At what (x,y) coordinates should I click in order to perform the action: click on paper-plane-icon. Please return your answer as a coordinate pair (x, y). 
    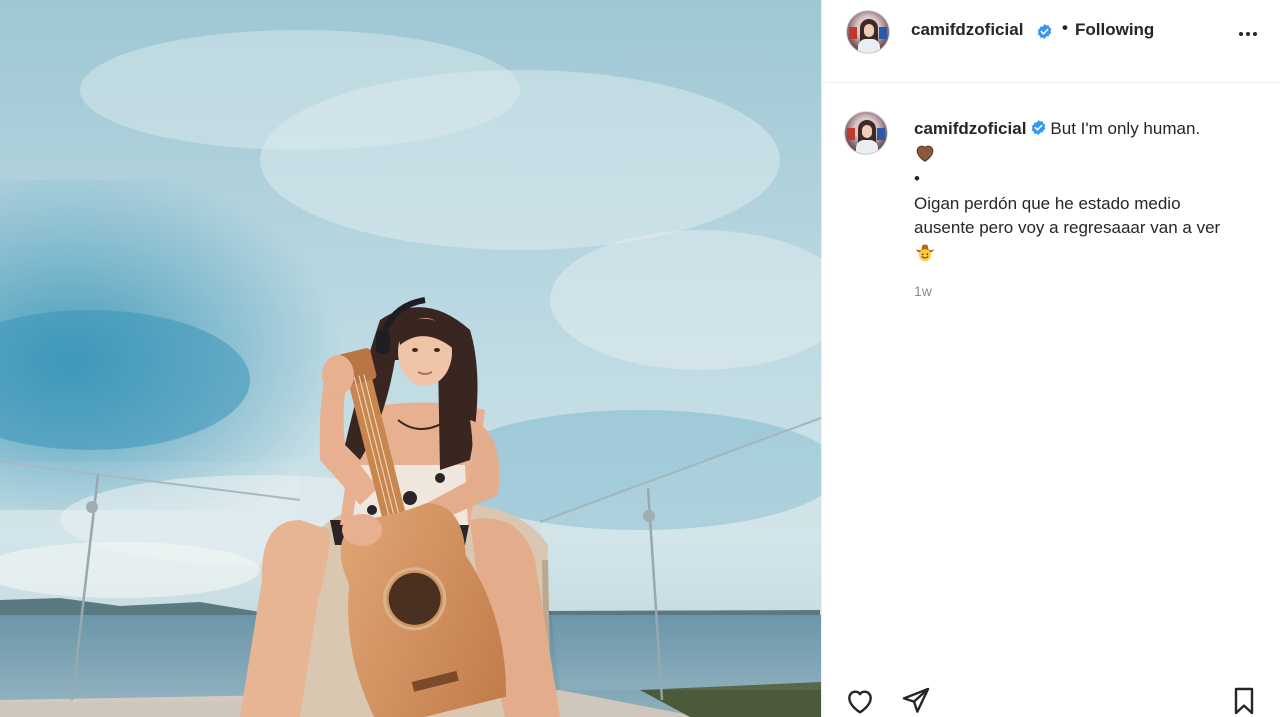
    Looking at the image, I should click on (916, 701).